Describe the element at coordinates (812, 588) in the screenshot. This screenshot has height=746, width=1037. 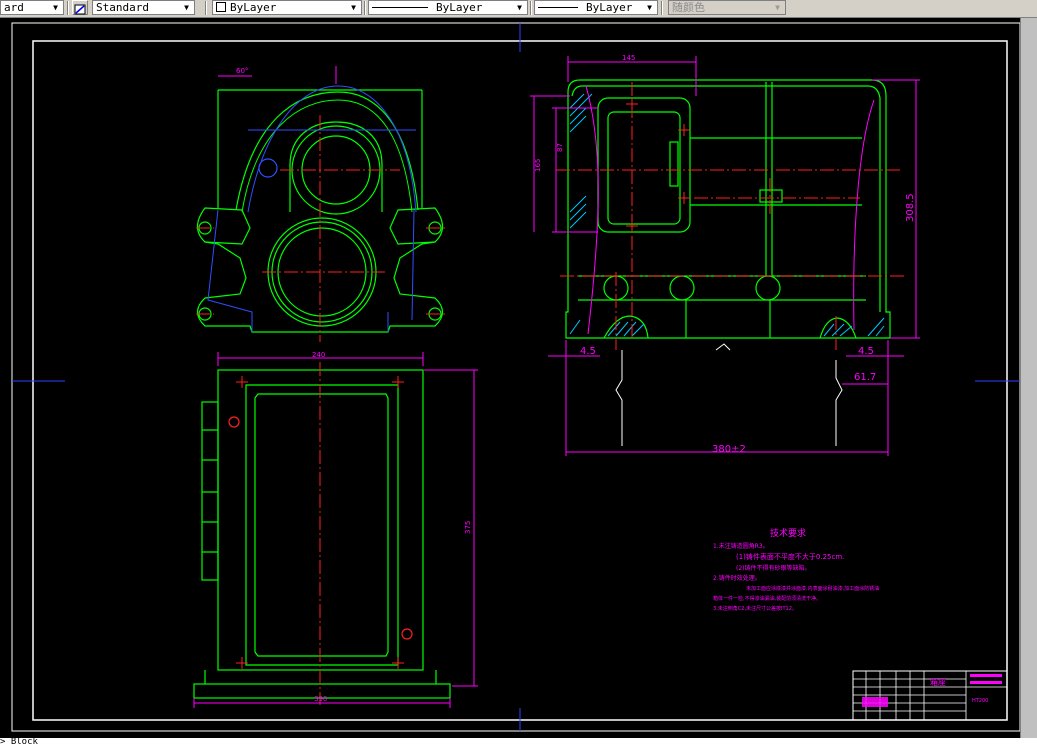
I see `notes-line: 未加工面应涂底漆并涂面漆,内表面涂耐油漆,加工面涂防锈油` at that location.